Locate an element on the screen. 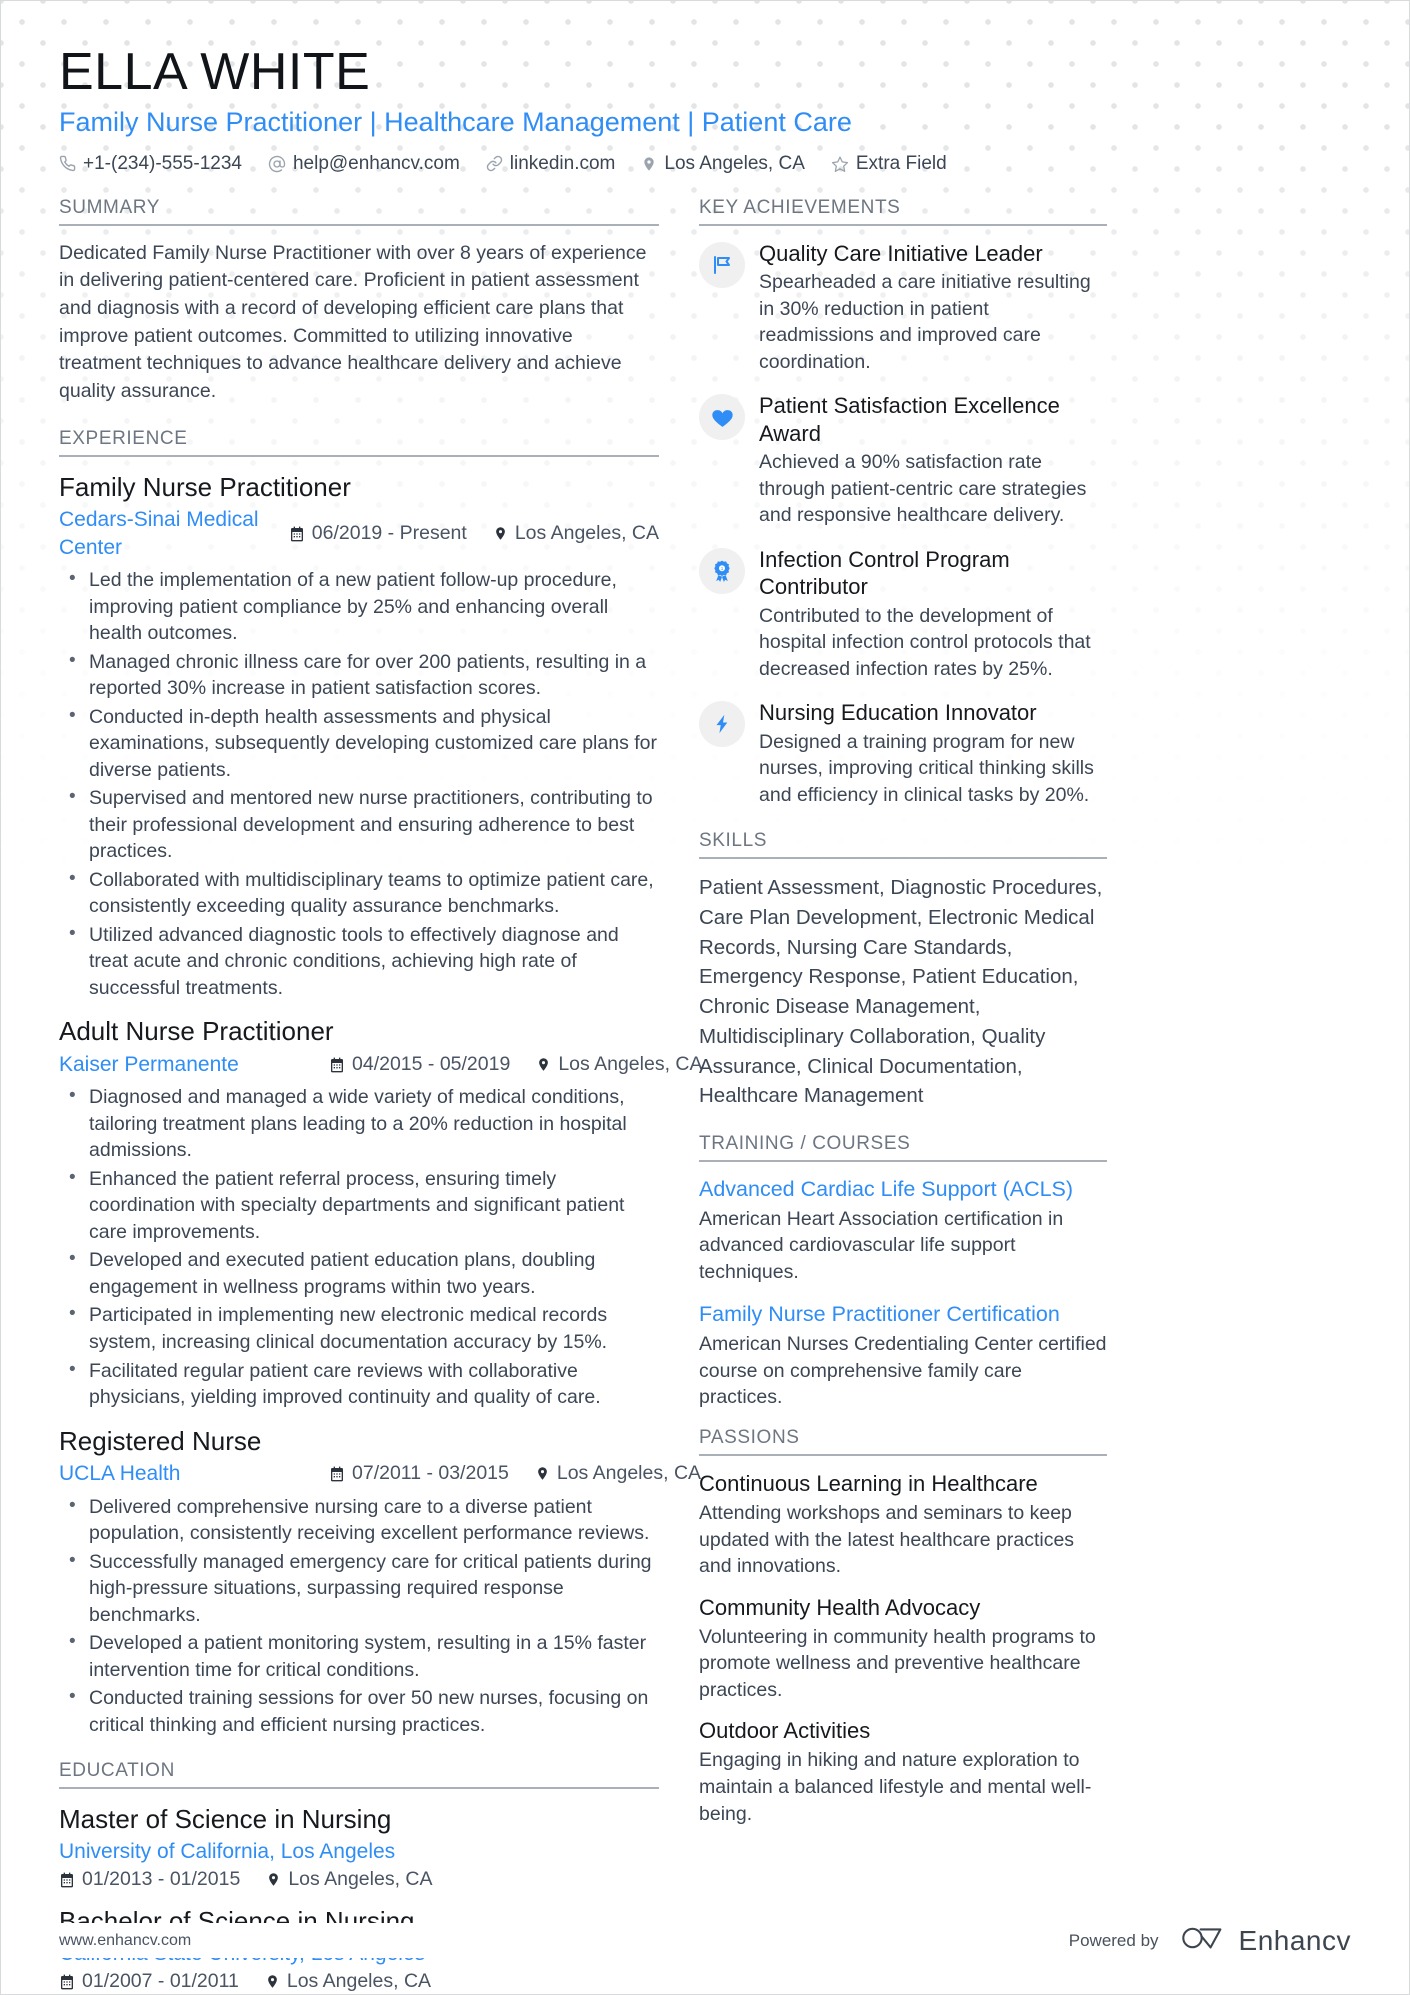 The width and height of the screenshot is (1410, 1995). achievement-title: Nursing Education Innovator is located at coordinates (898, 713).